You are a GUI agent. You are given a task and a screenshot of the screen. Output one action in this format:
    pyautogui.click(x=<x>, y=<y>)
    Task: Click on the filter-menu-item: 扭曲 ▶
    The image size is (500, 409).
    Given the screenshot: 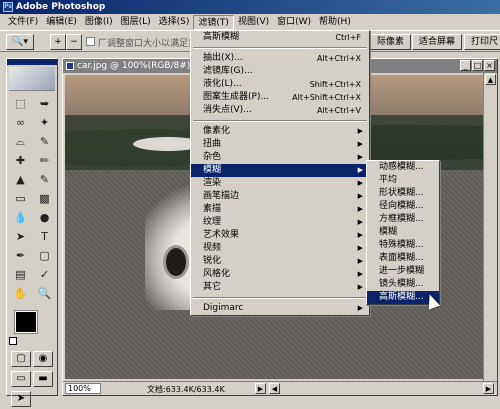 What is the action you would take?
    pyautogui.click(x=280, y=144)
    